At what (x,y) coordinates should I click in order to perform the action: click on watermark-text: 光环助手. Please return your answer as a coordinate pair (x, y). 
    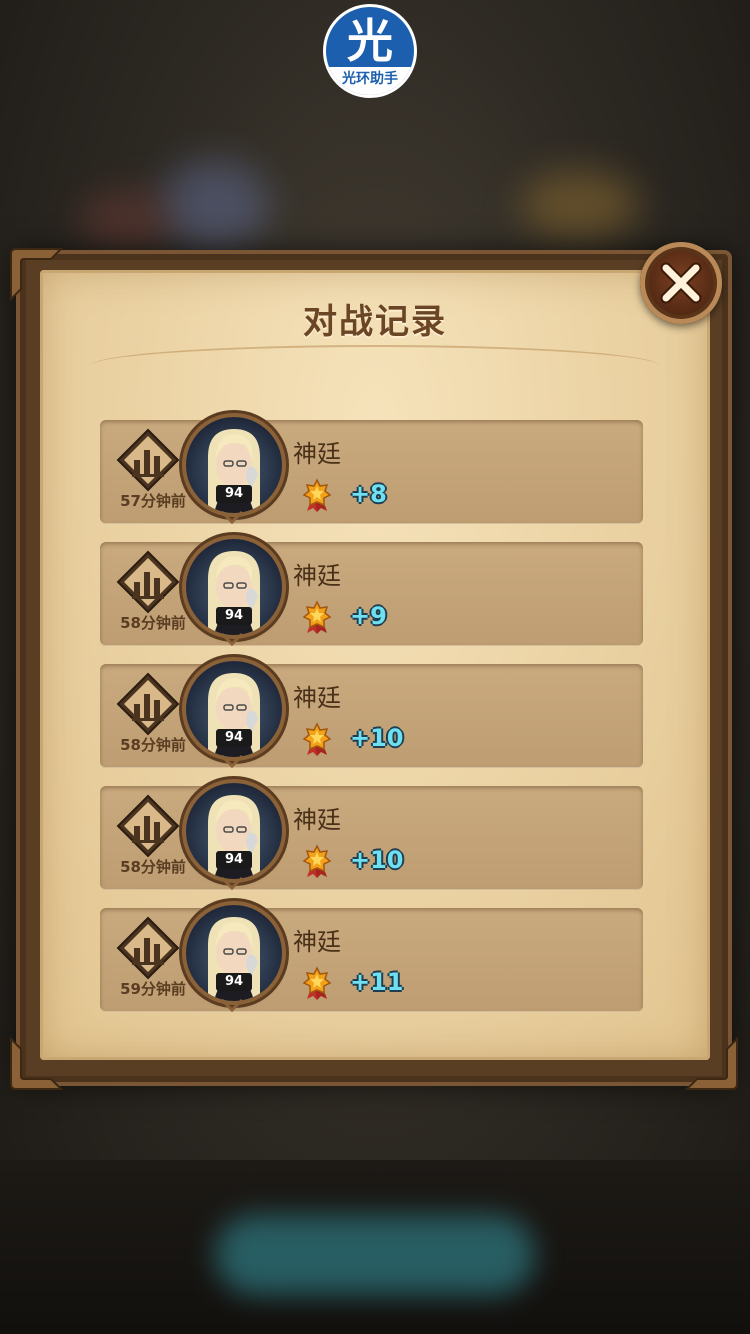
    Looking at the image, I should click on (370, 81).